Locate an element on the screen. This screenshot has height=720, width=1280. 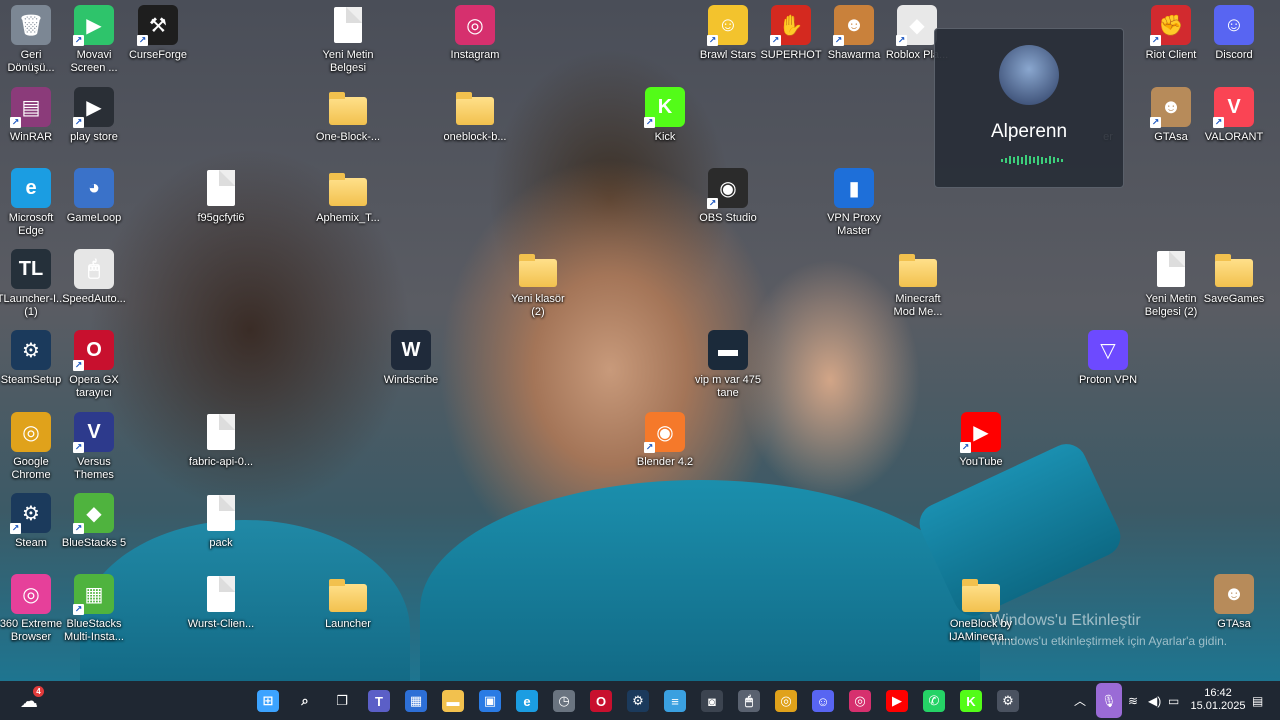
discord-icon: ☺ is located at coordinates (823, 701).